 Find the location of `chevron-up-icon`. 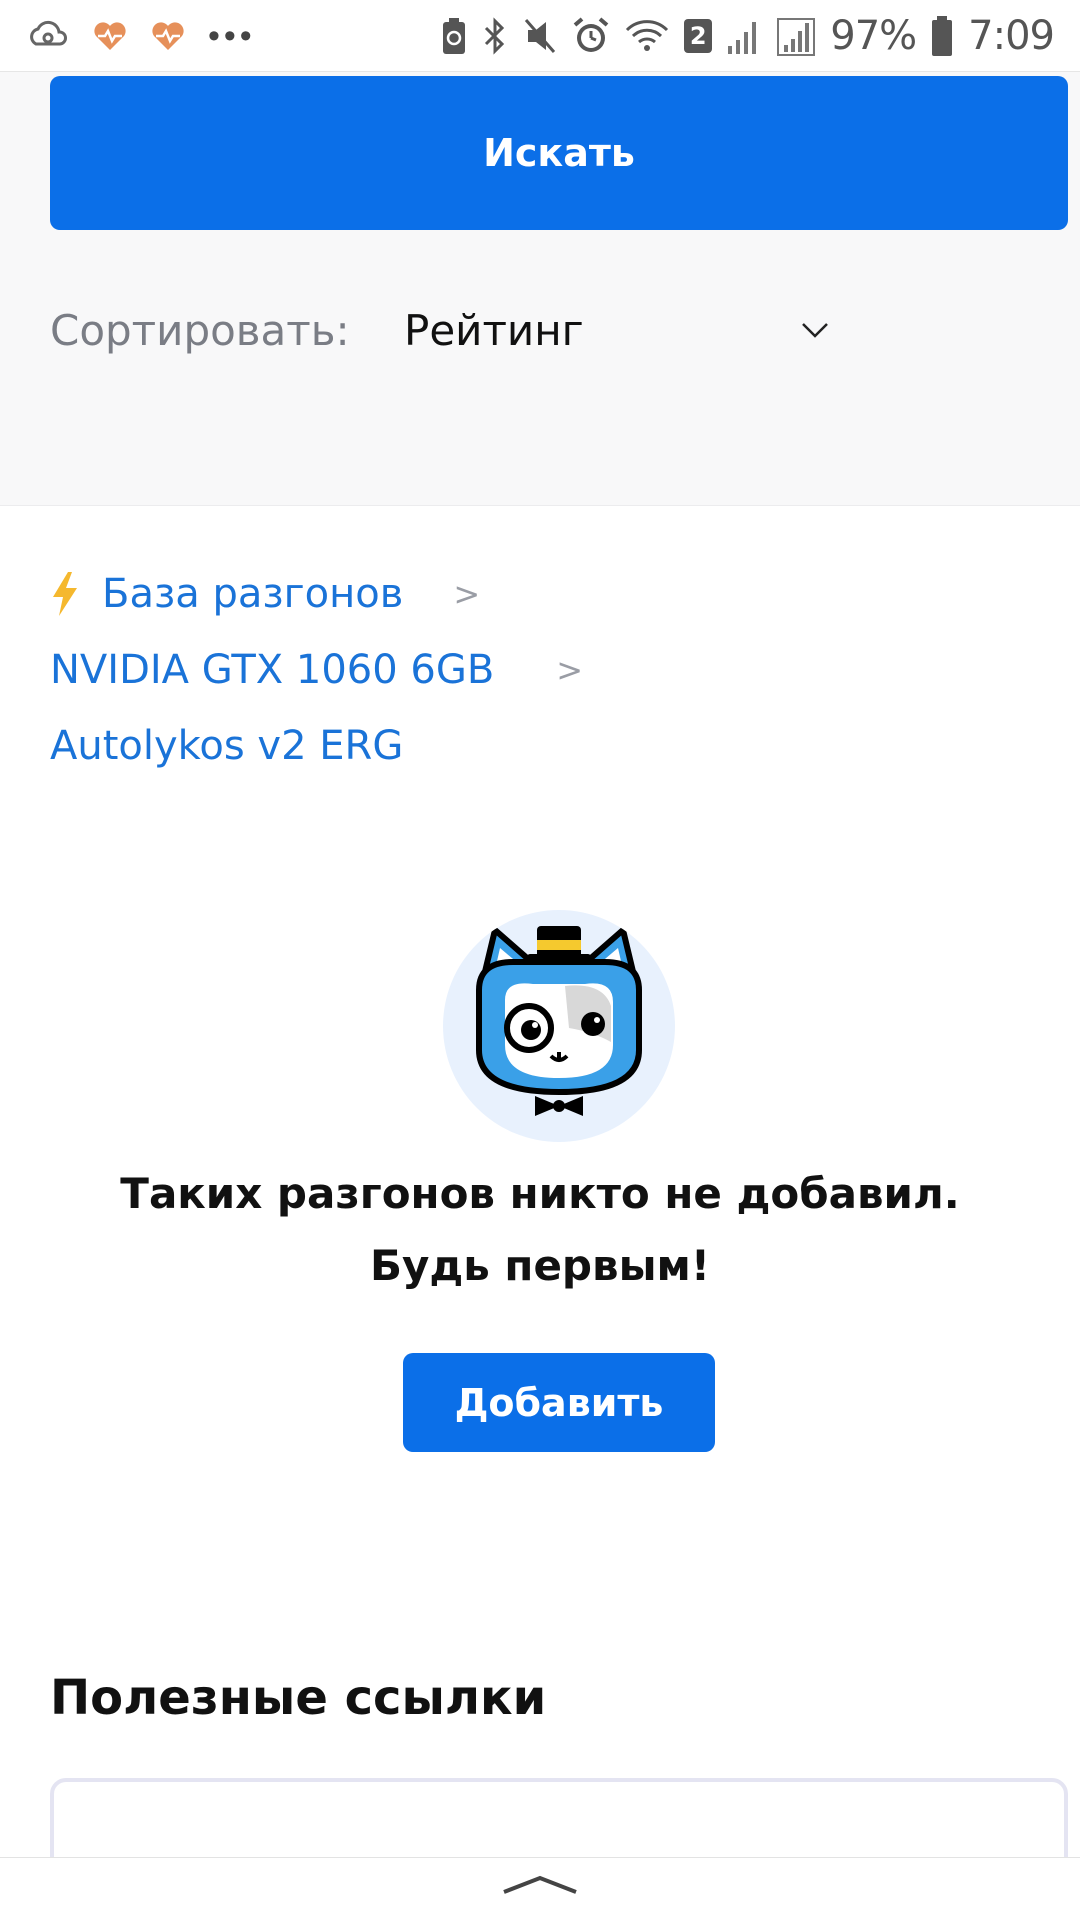

chevron-up-icon is located at coordinates (540, 1884).